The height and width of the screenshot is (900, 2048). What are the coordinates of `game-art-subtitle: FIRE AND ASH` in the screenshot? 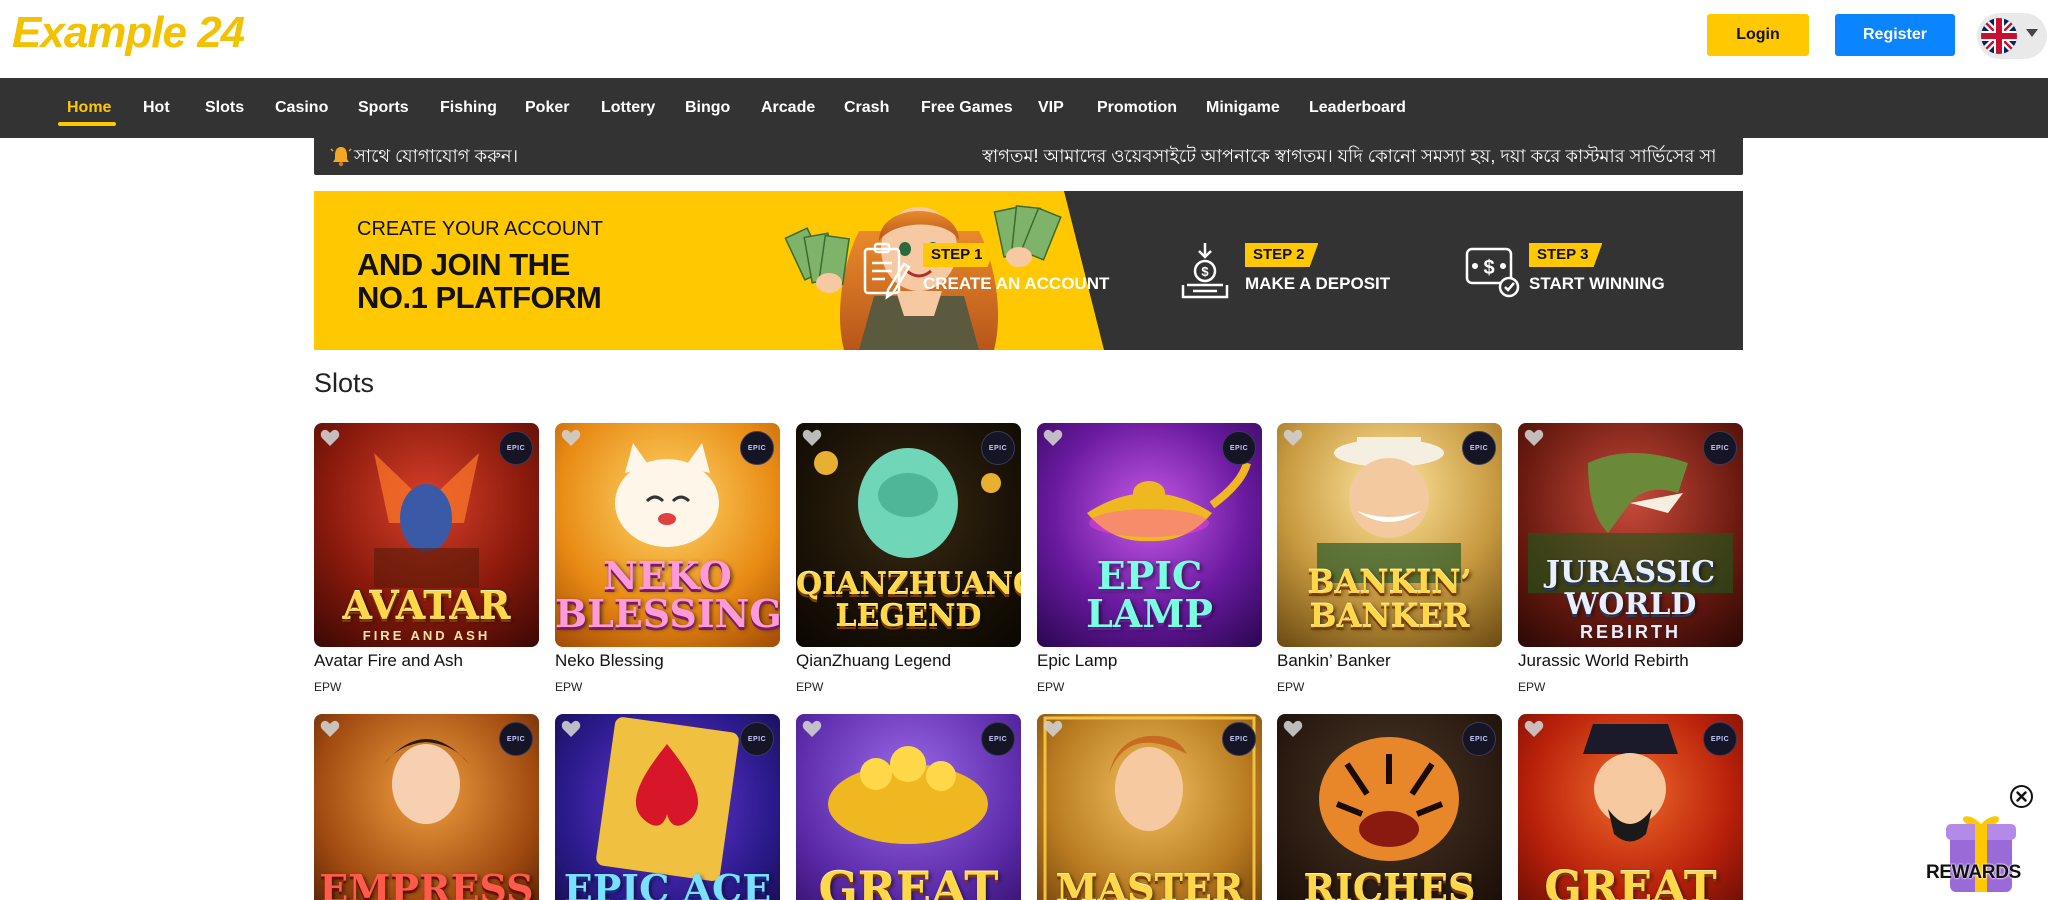 It's located at (426, 635).